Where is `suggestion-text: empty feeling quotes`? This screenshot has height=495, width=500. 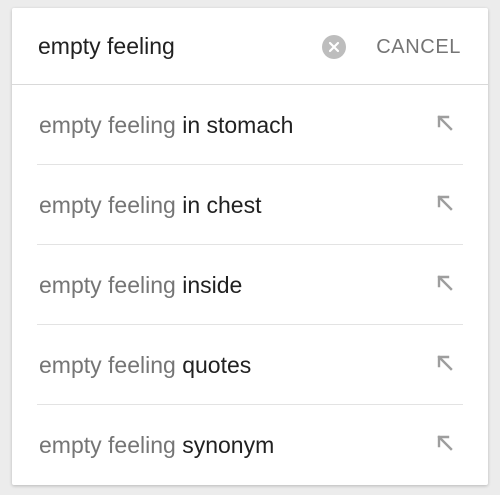
suggestion-text: empty feeling quotes is located at coordinates (144, 365).